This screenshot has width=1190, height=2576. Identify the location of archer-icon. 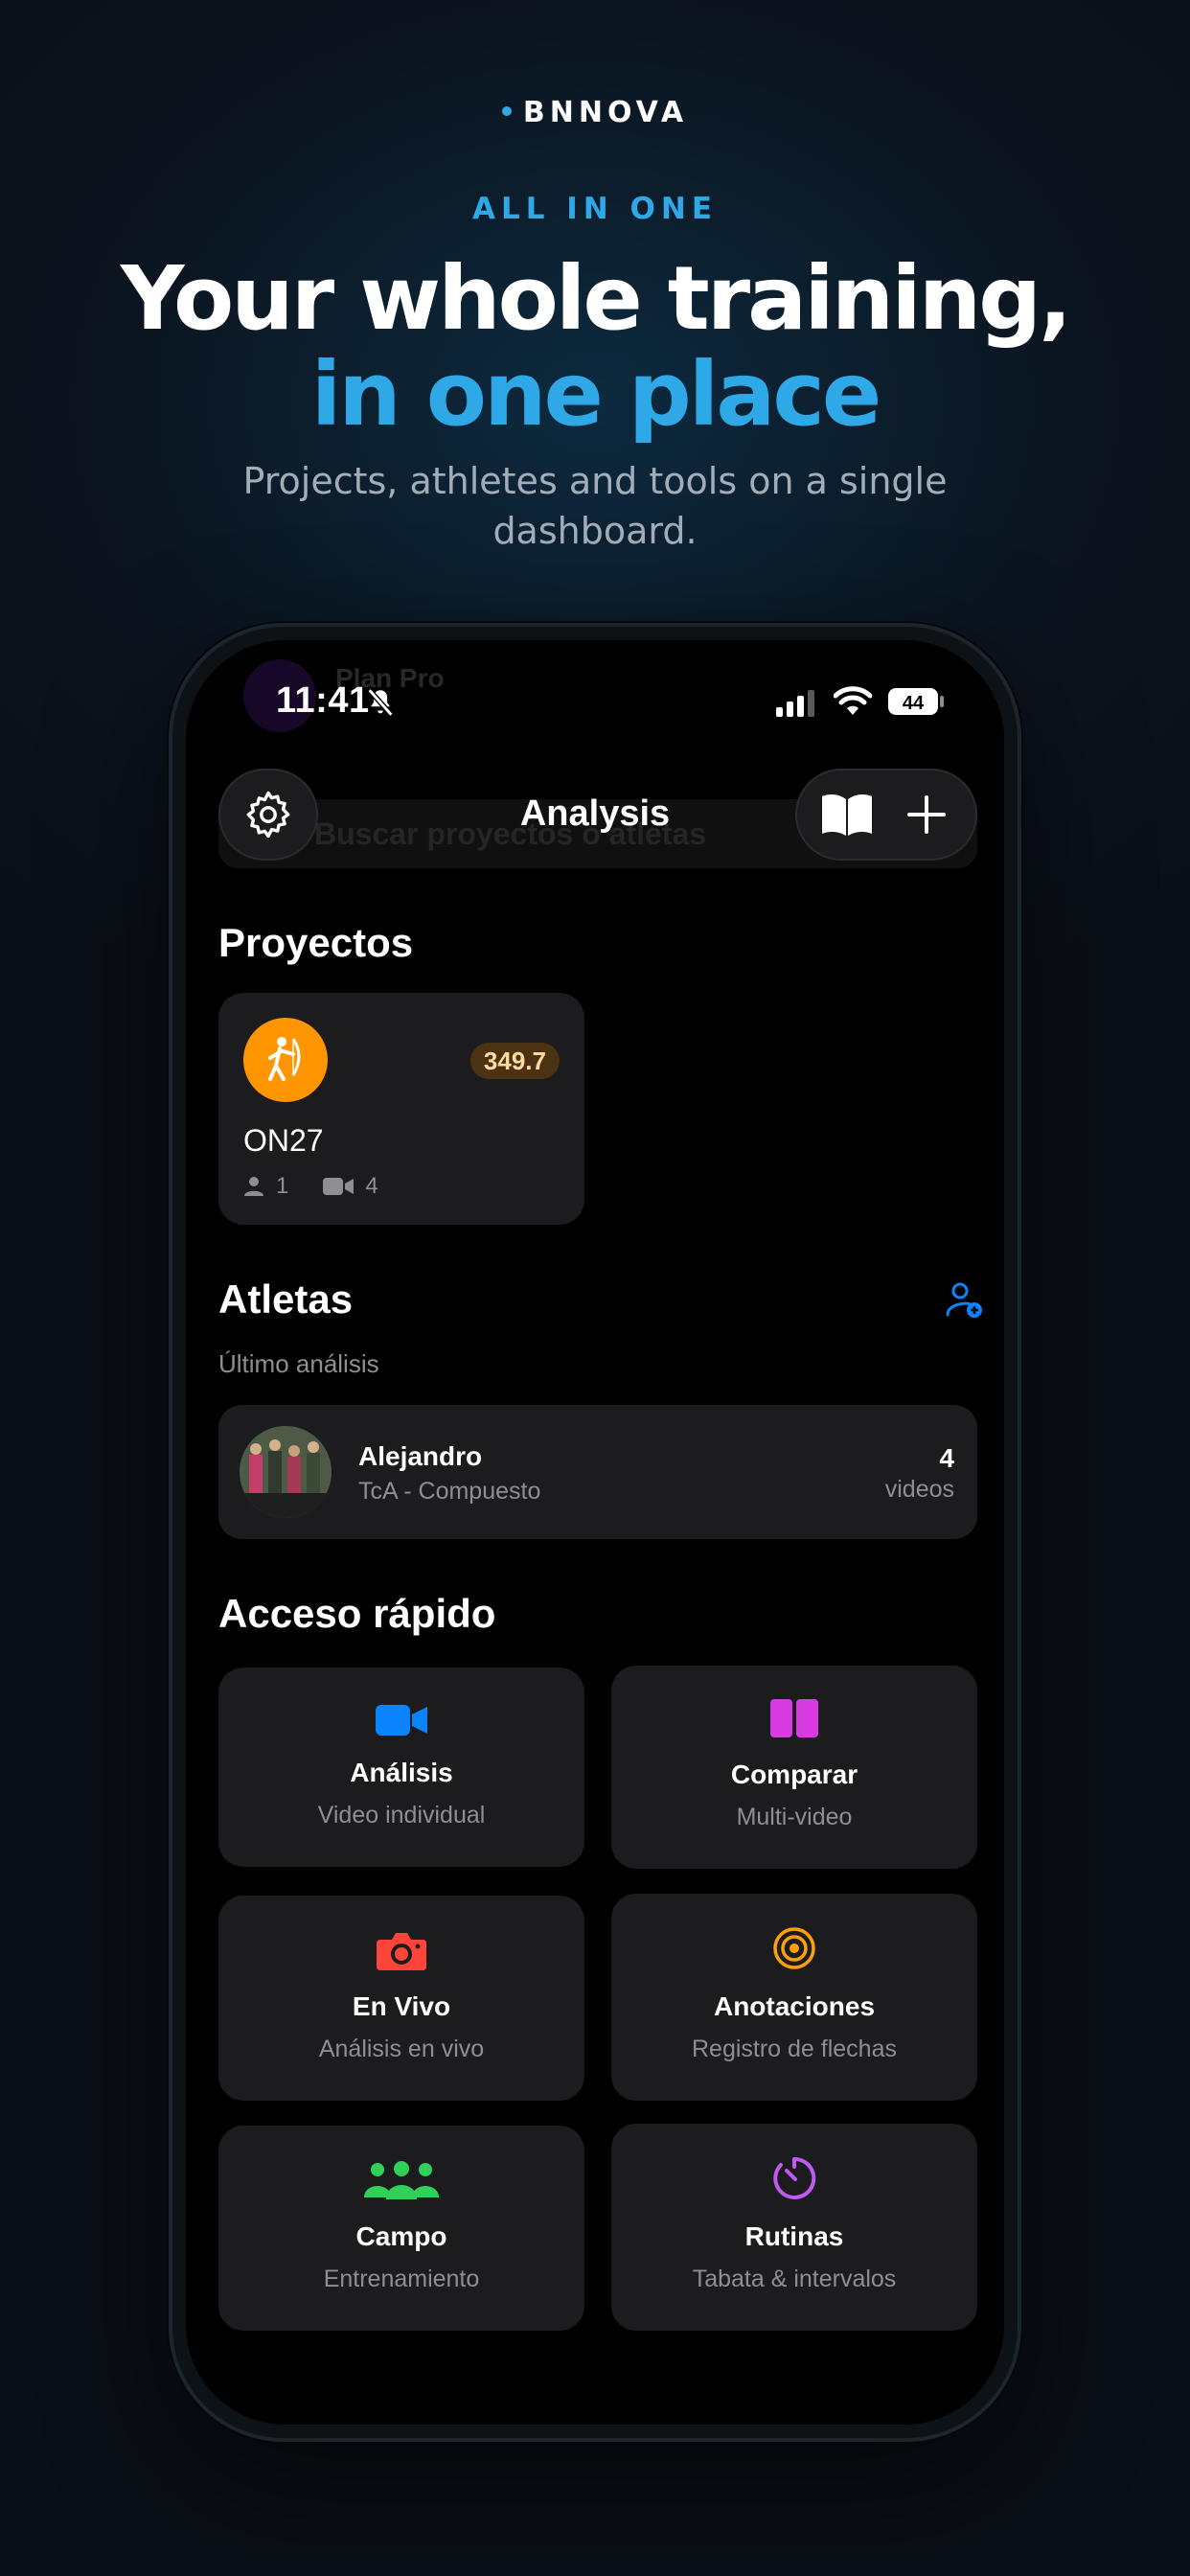
(285, 1059).